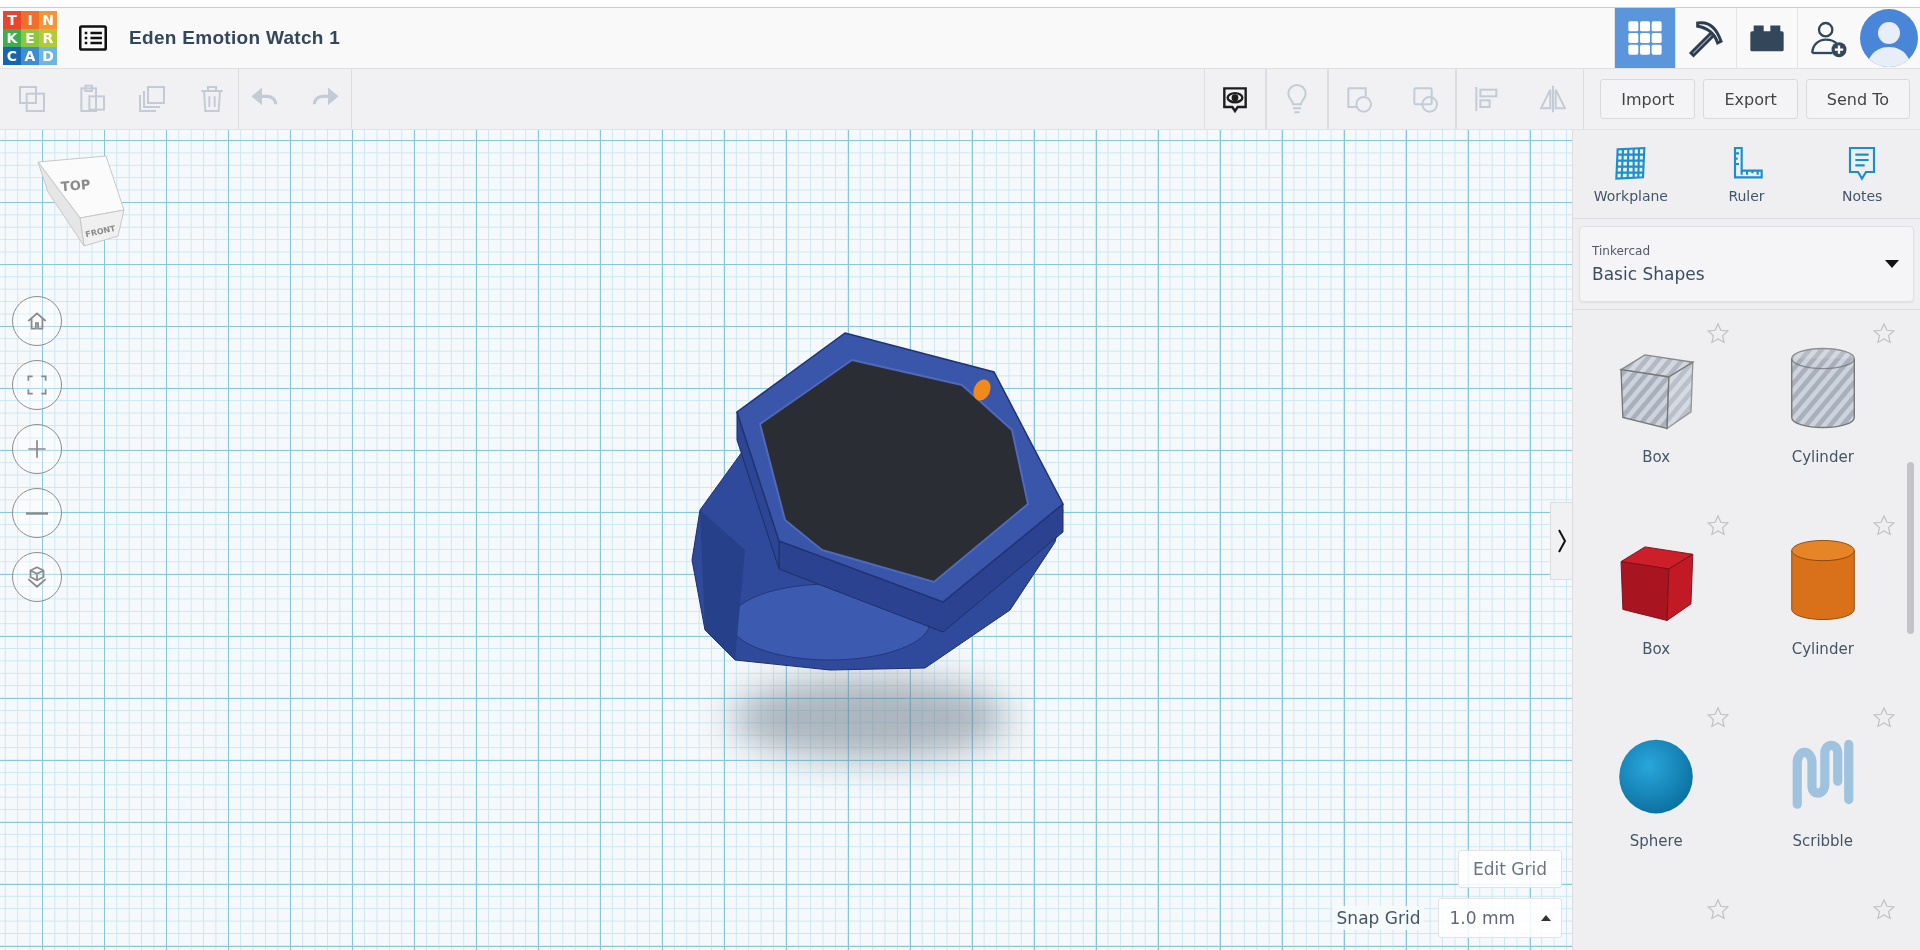 The image size is (1920, 950). Describe the element at coordinates (1910, 548) in the screenshot. I see `scrollbar-thumb` at that location.